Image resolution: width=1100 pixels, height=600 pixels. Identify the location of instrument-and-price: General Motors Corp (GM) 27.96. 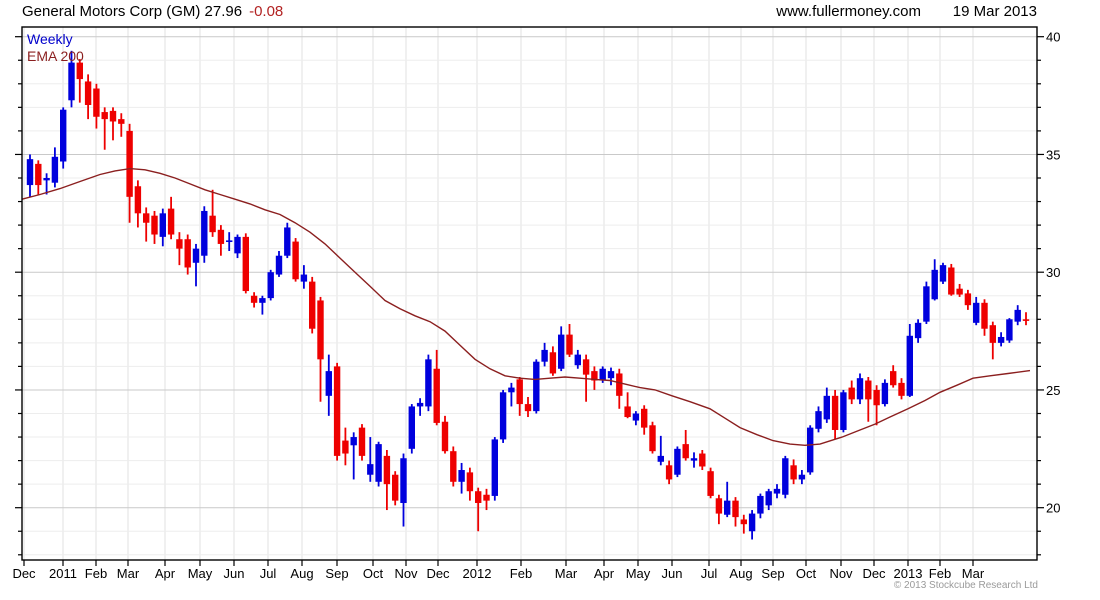
(132, 11).